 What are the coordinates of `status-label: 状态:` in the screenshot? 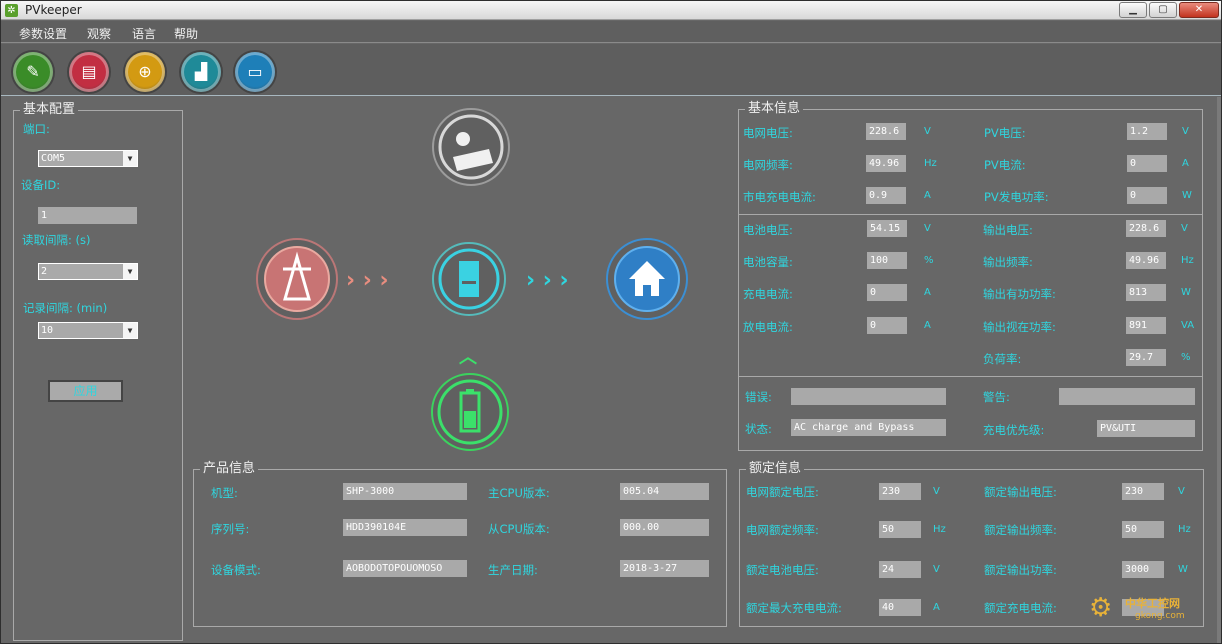 It's located at (758, 429).